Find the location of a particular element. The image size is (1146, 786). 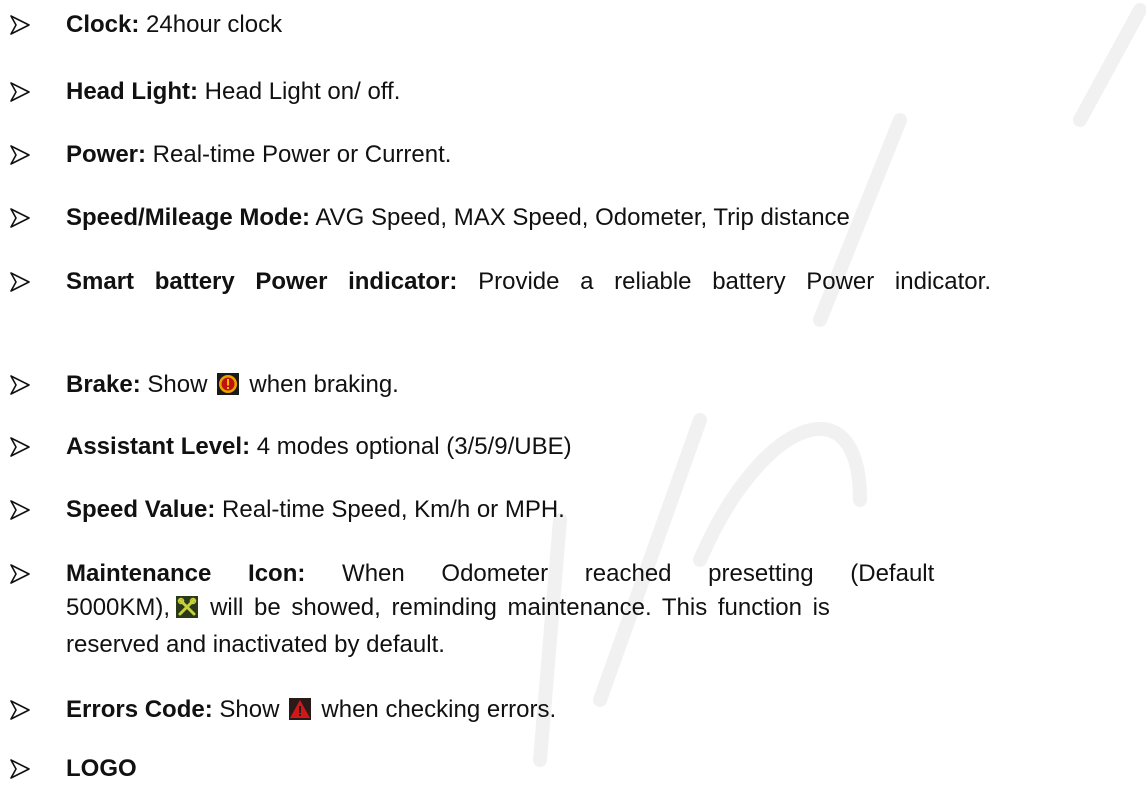

list-item-text: LOGO is located at coordinates (586, 769).